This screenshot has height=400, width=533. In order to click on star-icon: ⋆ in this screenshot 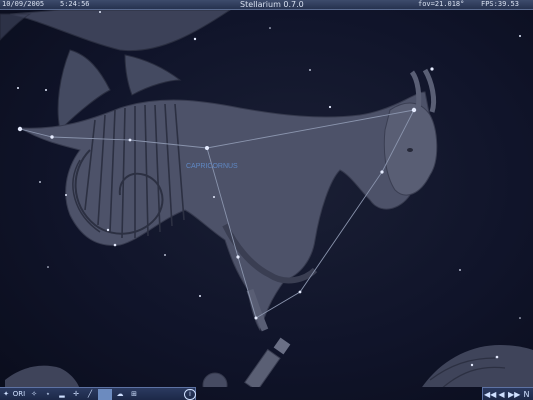, I will do `click(48, 394)`.